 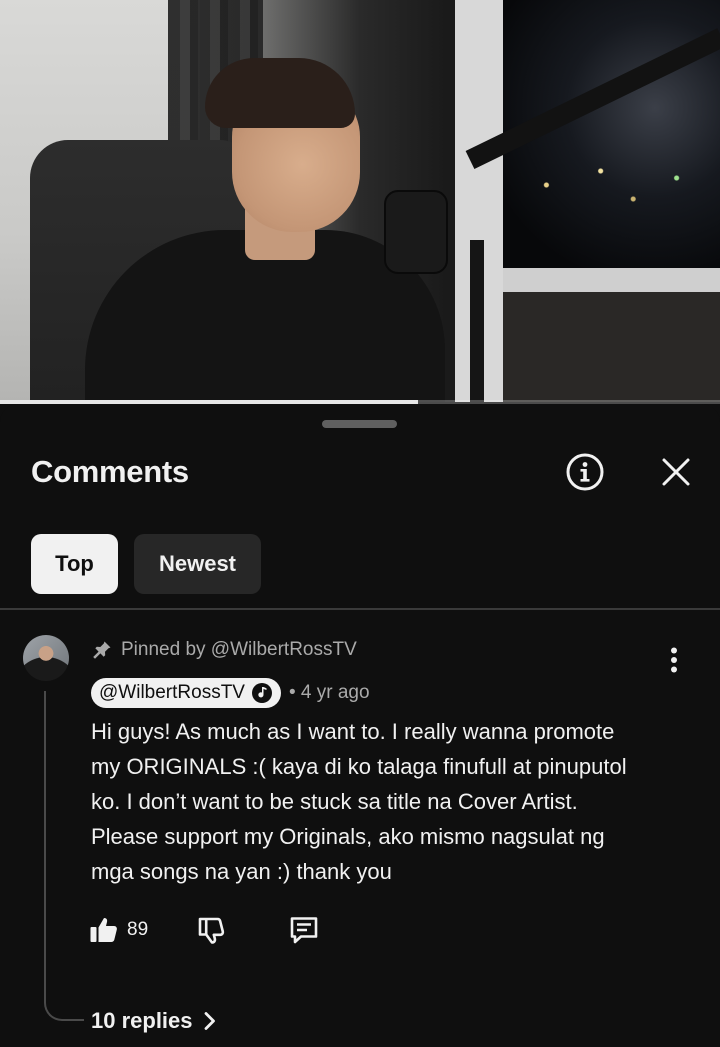 I want to click on dislike-button, so click(x=212, y=930).